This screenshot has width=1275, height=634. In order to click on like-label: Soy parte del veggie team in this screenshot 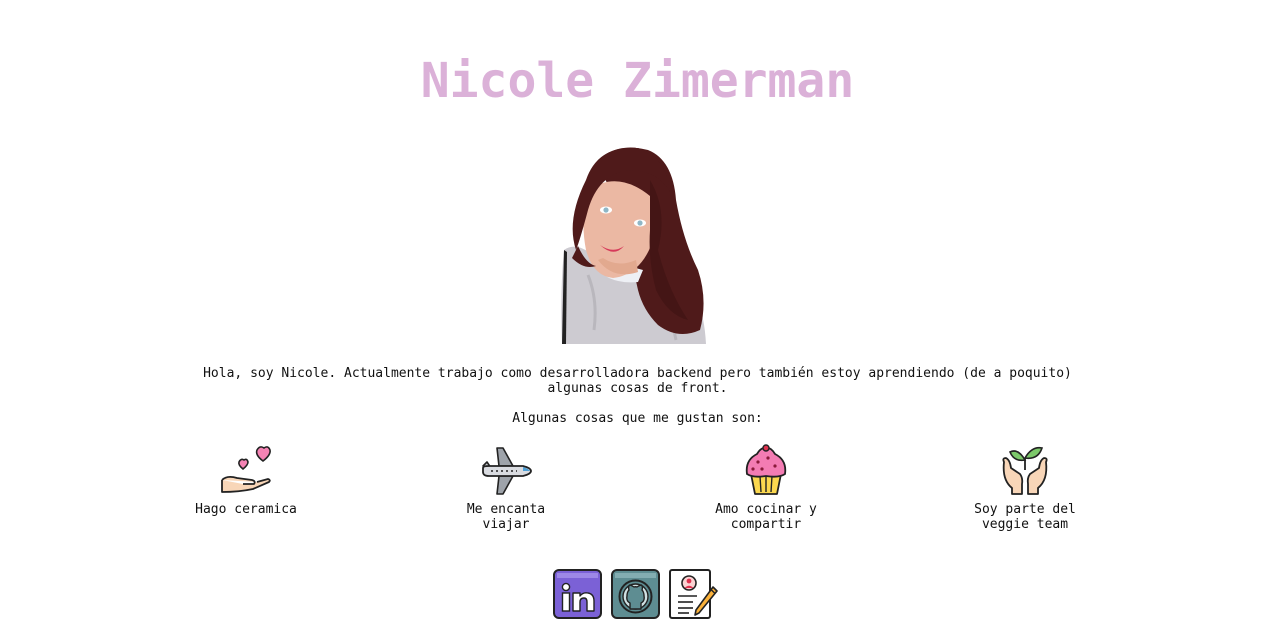, I will do `click(1025, 517)`.